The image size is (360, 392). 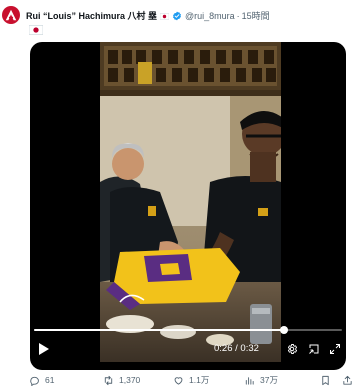 I want to click on post-time: 15時間, so click(x=256, y=16).